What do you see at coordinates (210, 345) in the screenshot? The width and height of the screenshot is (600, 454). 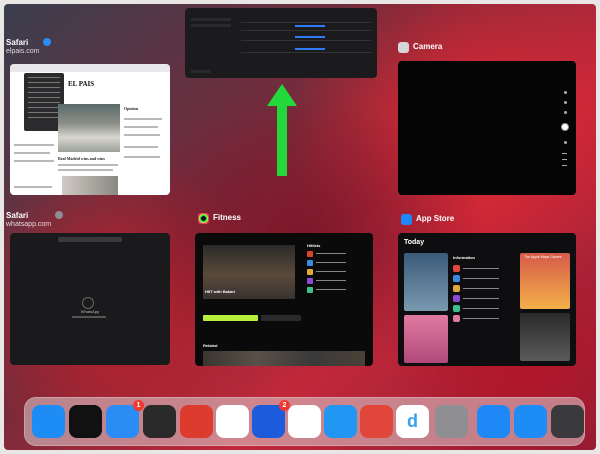 I see `section-heading: Related` at bounding box center [210, 345].